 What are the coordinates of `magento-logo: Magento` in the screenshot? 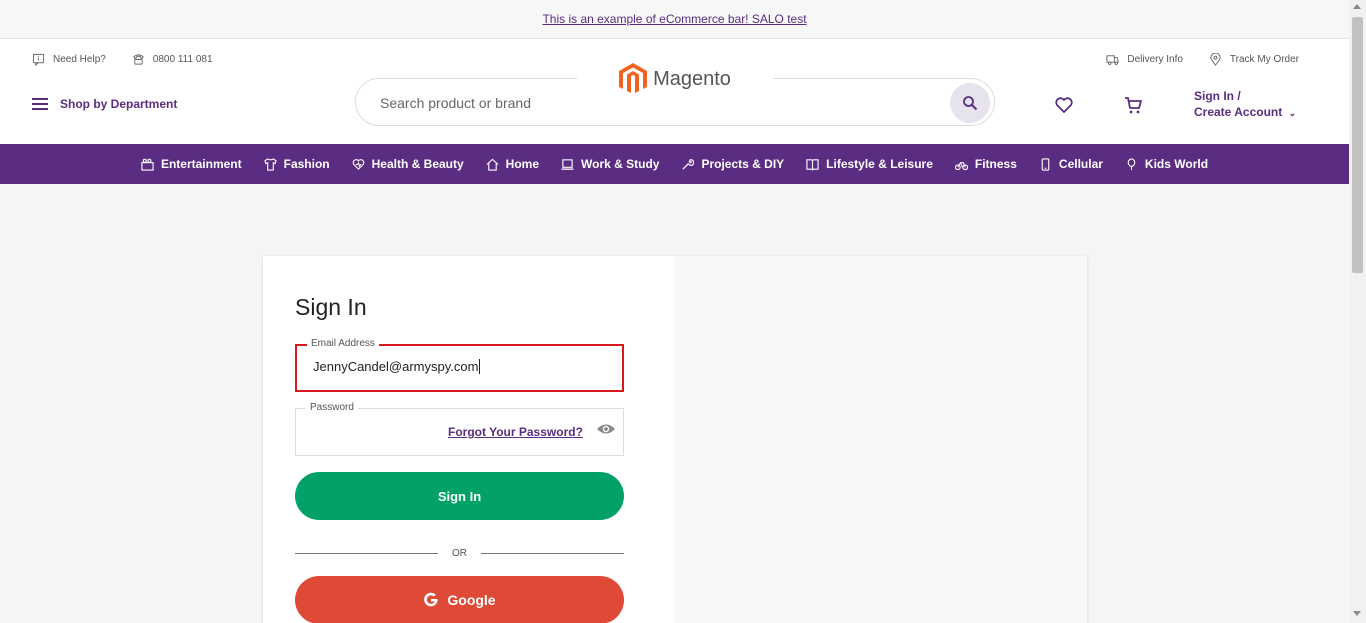 It's located at (675, 79).